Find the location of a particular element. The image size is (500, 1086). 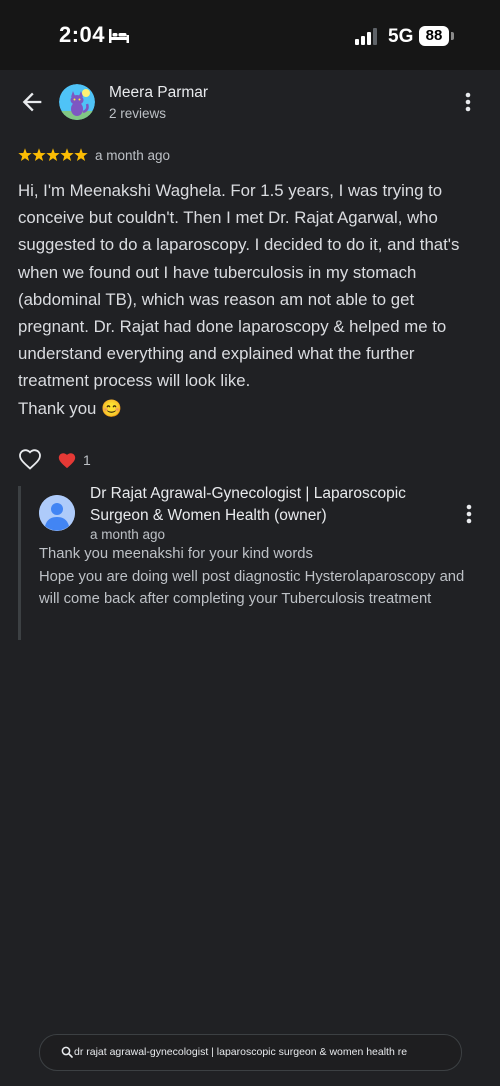

search-icon is located at coordinates (67, 1052).